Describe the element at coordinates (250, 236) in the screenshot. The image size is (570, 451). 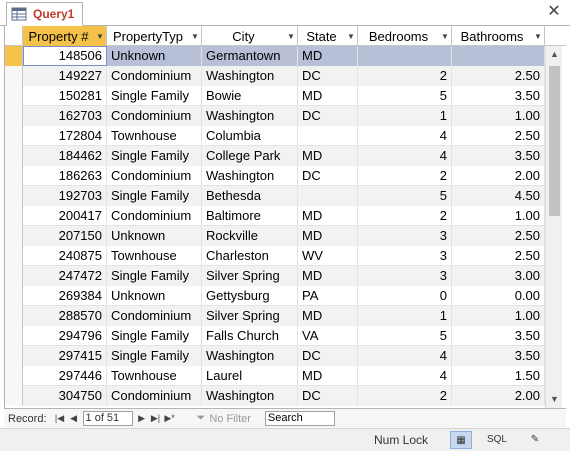
I see `cell-city: Rockville` at that location.